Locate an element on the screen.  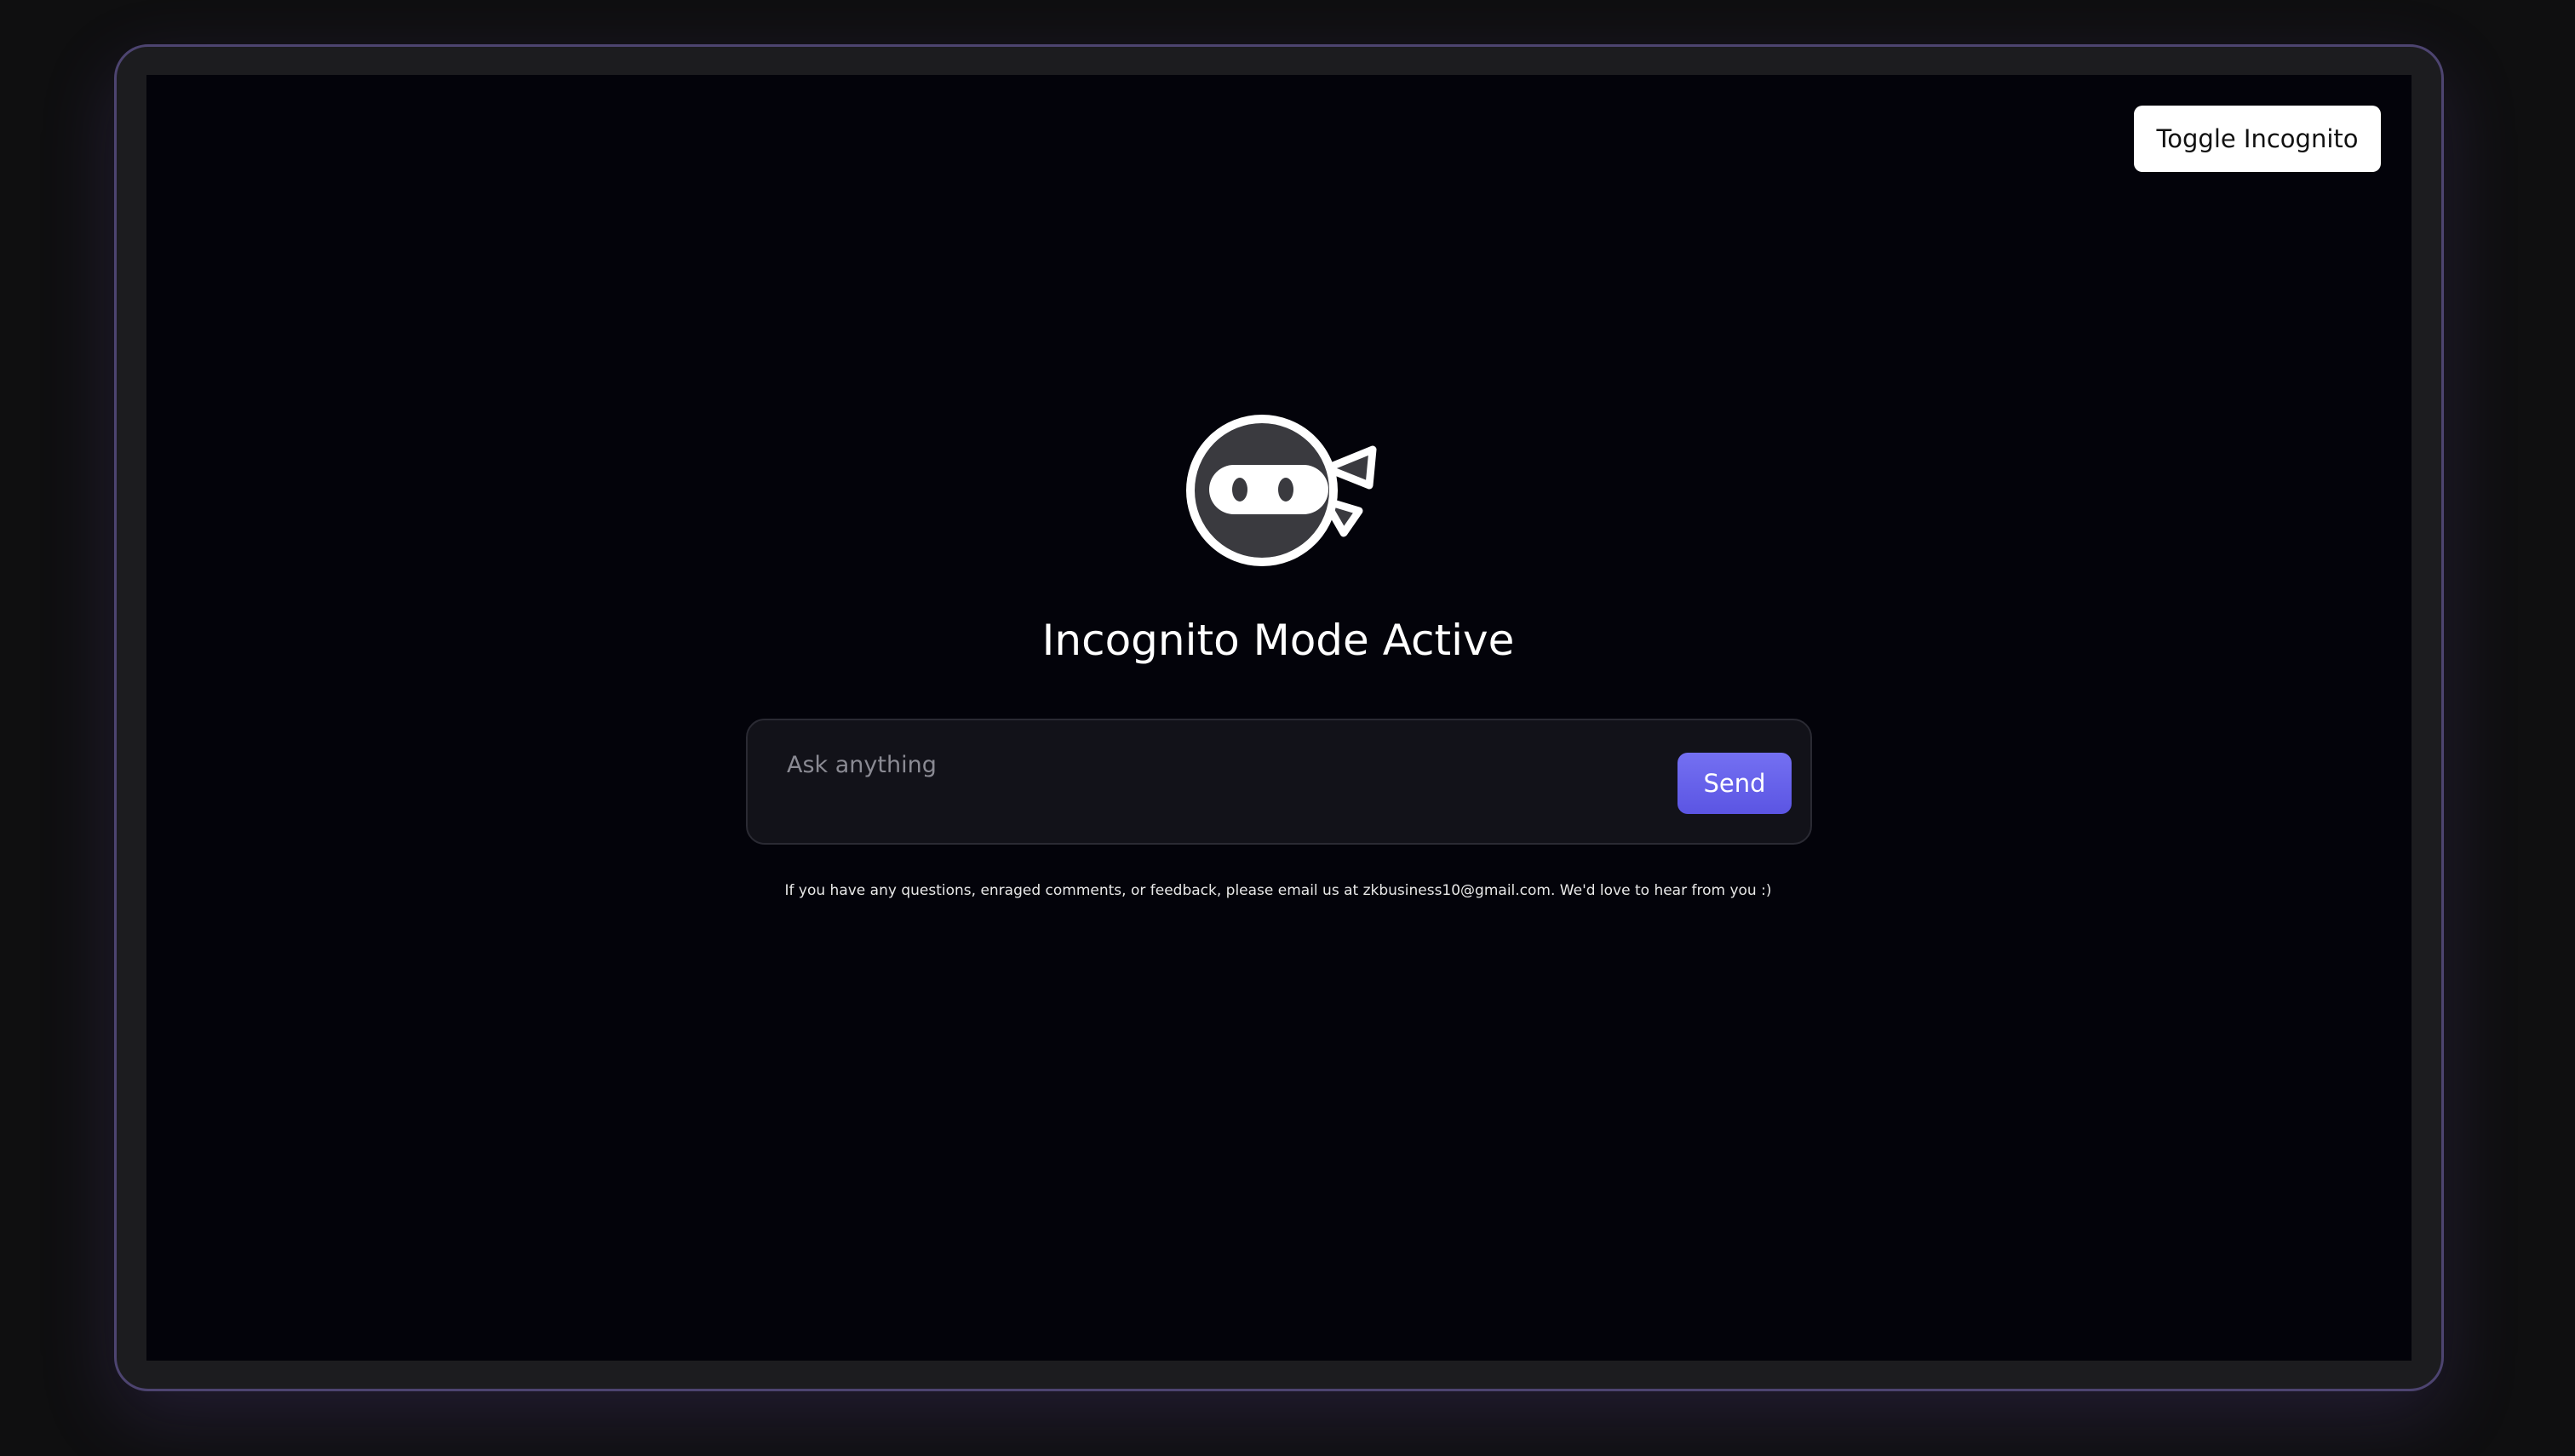
chat-input-box: Send is located at coordinates (1279, 782).